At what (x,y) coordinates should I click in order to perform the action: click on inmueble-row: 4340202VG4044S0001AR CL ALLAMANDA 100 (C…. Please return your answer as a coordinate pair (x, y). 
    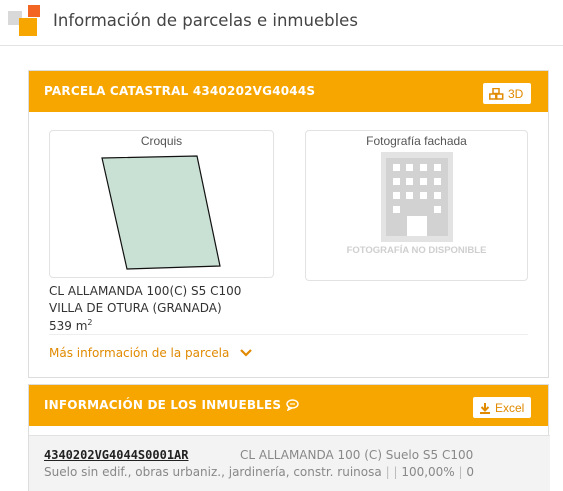
    Looking at the image, I should click on (289, 463).